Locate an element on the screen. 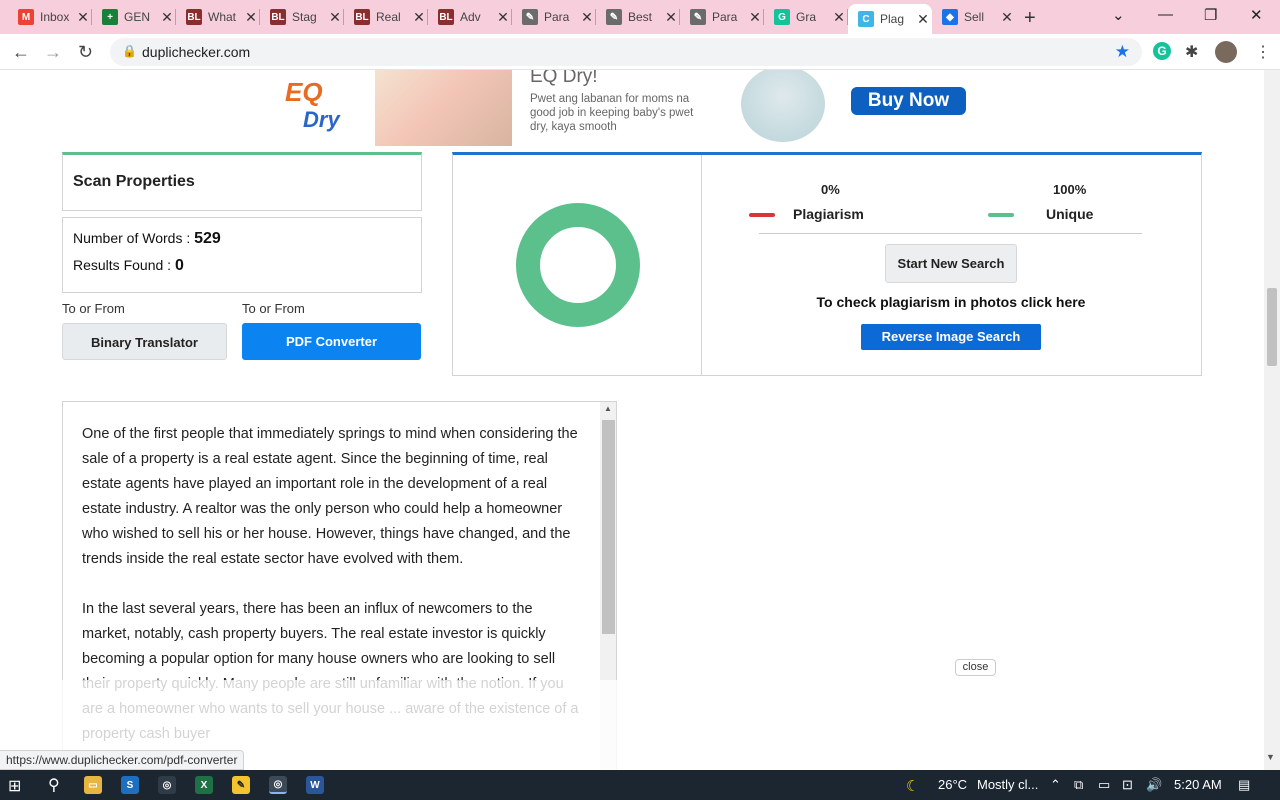 Image resolution: width=1280 pixels, height=800 pixels. binary-to-or-from-label: To or From is located at coordinates (93, 308).